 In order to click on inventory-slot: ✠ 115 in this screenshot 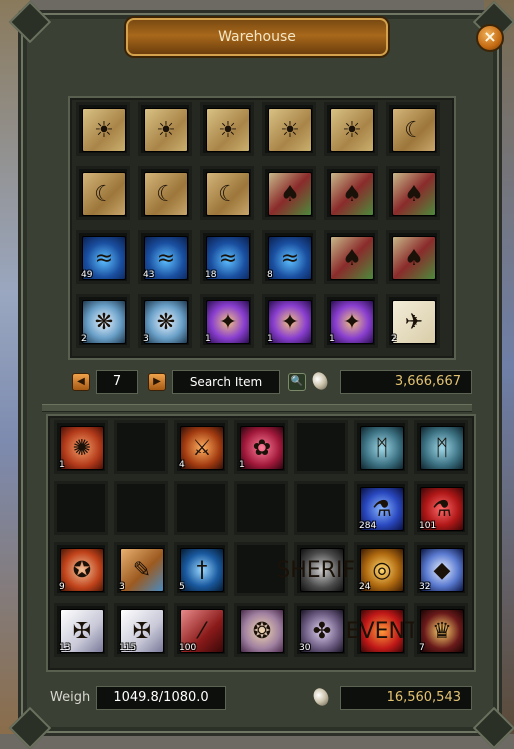, I will do `click(141, 630)`.